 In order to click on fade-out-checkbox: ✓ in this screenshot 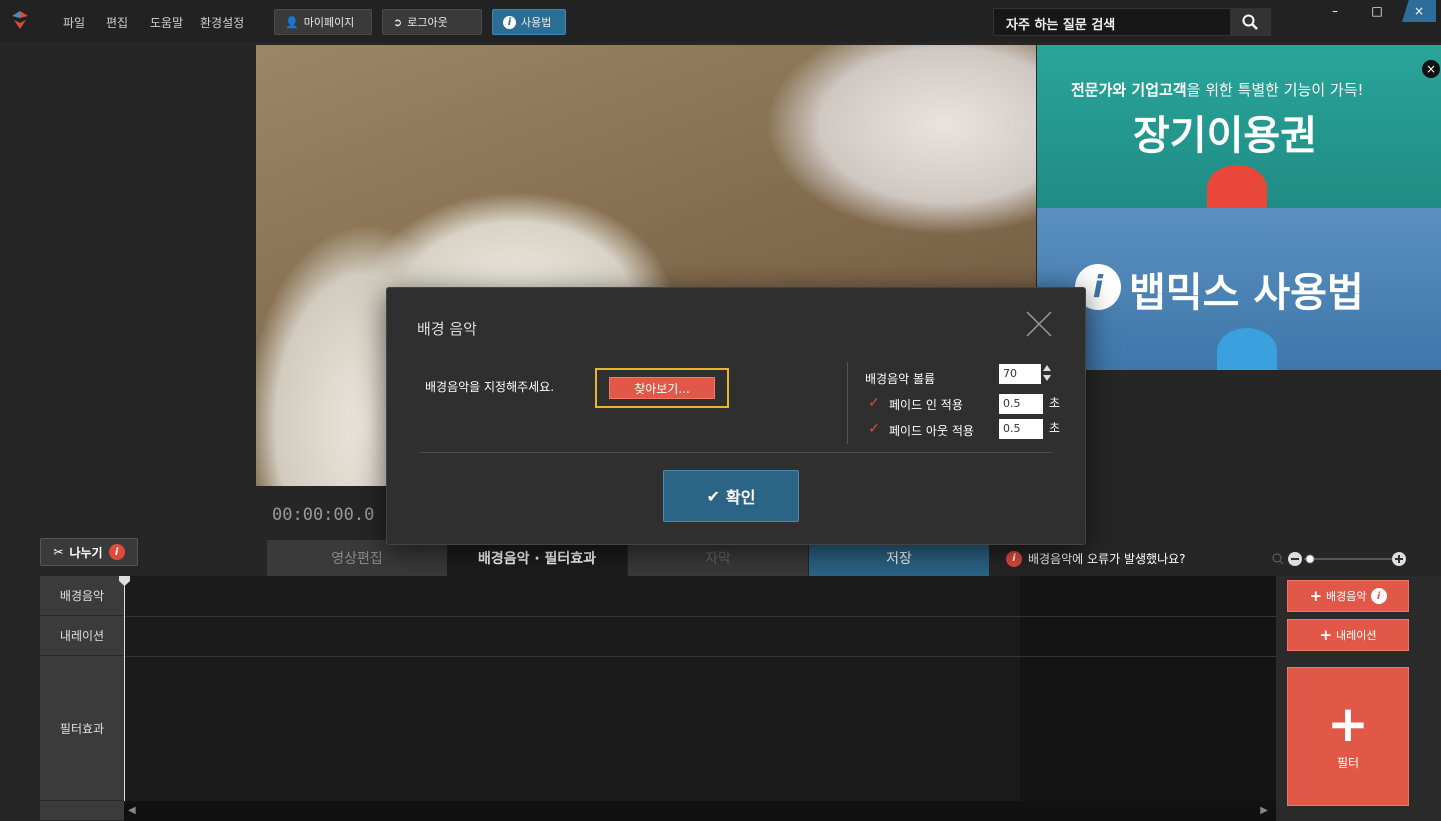, I will do `click(874, 429)`.